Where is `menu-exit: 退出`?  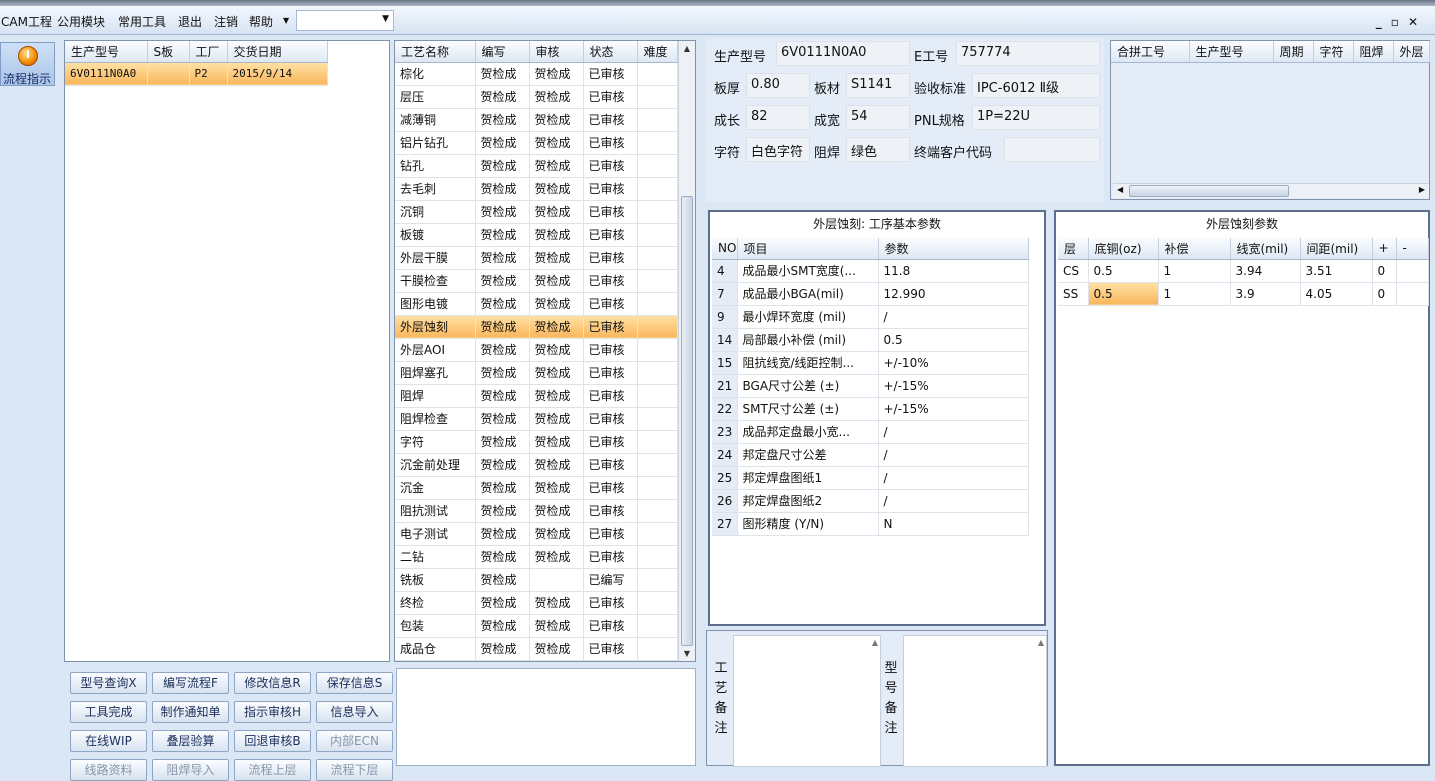 menu-exit: 退出 is located at coordinates (190, 21).